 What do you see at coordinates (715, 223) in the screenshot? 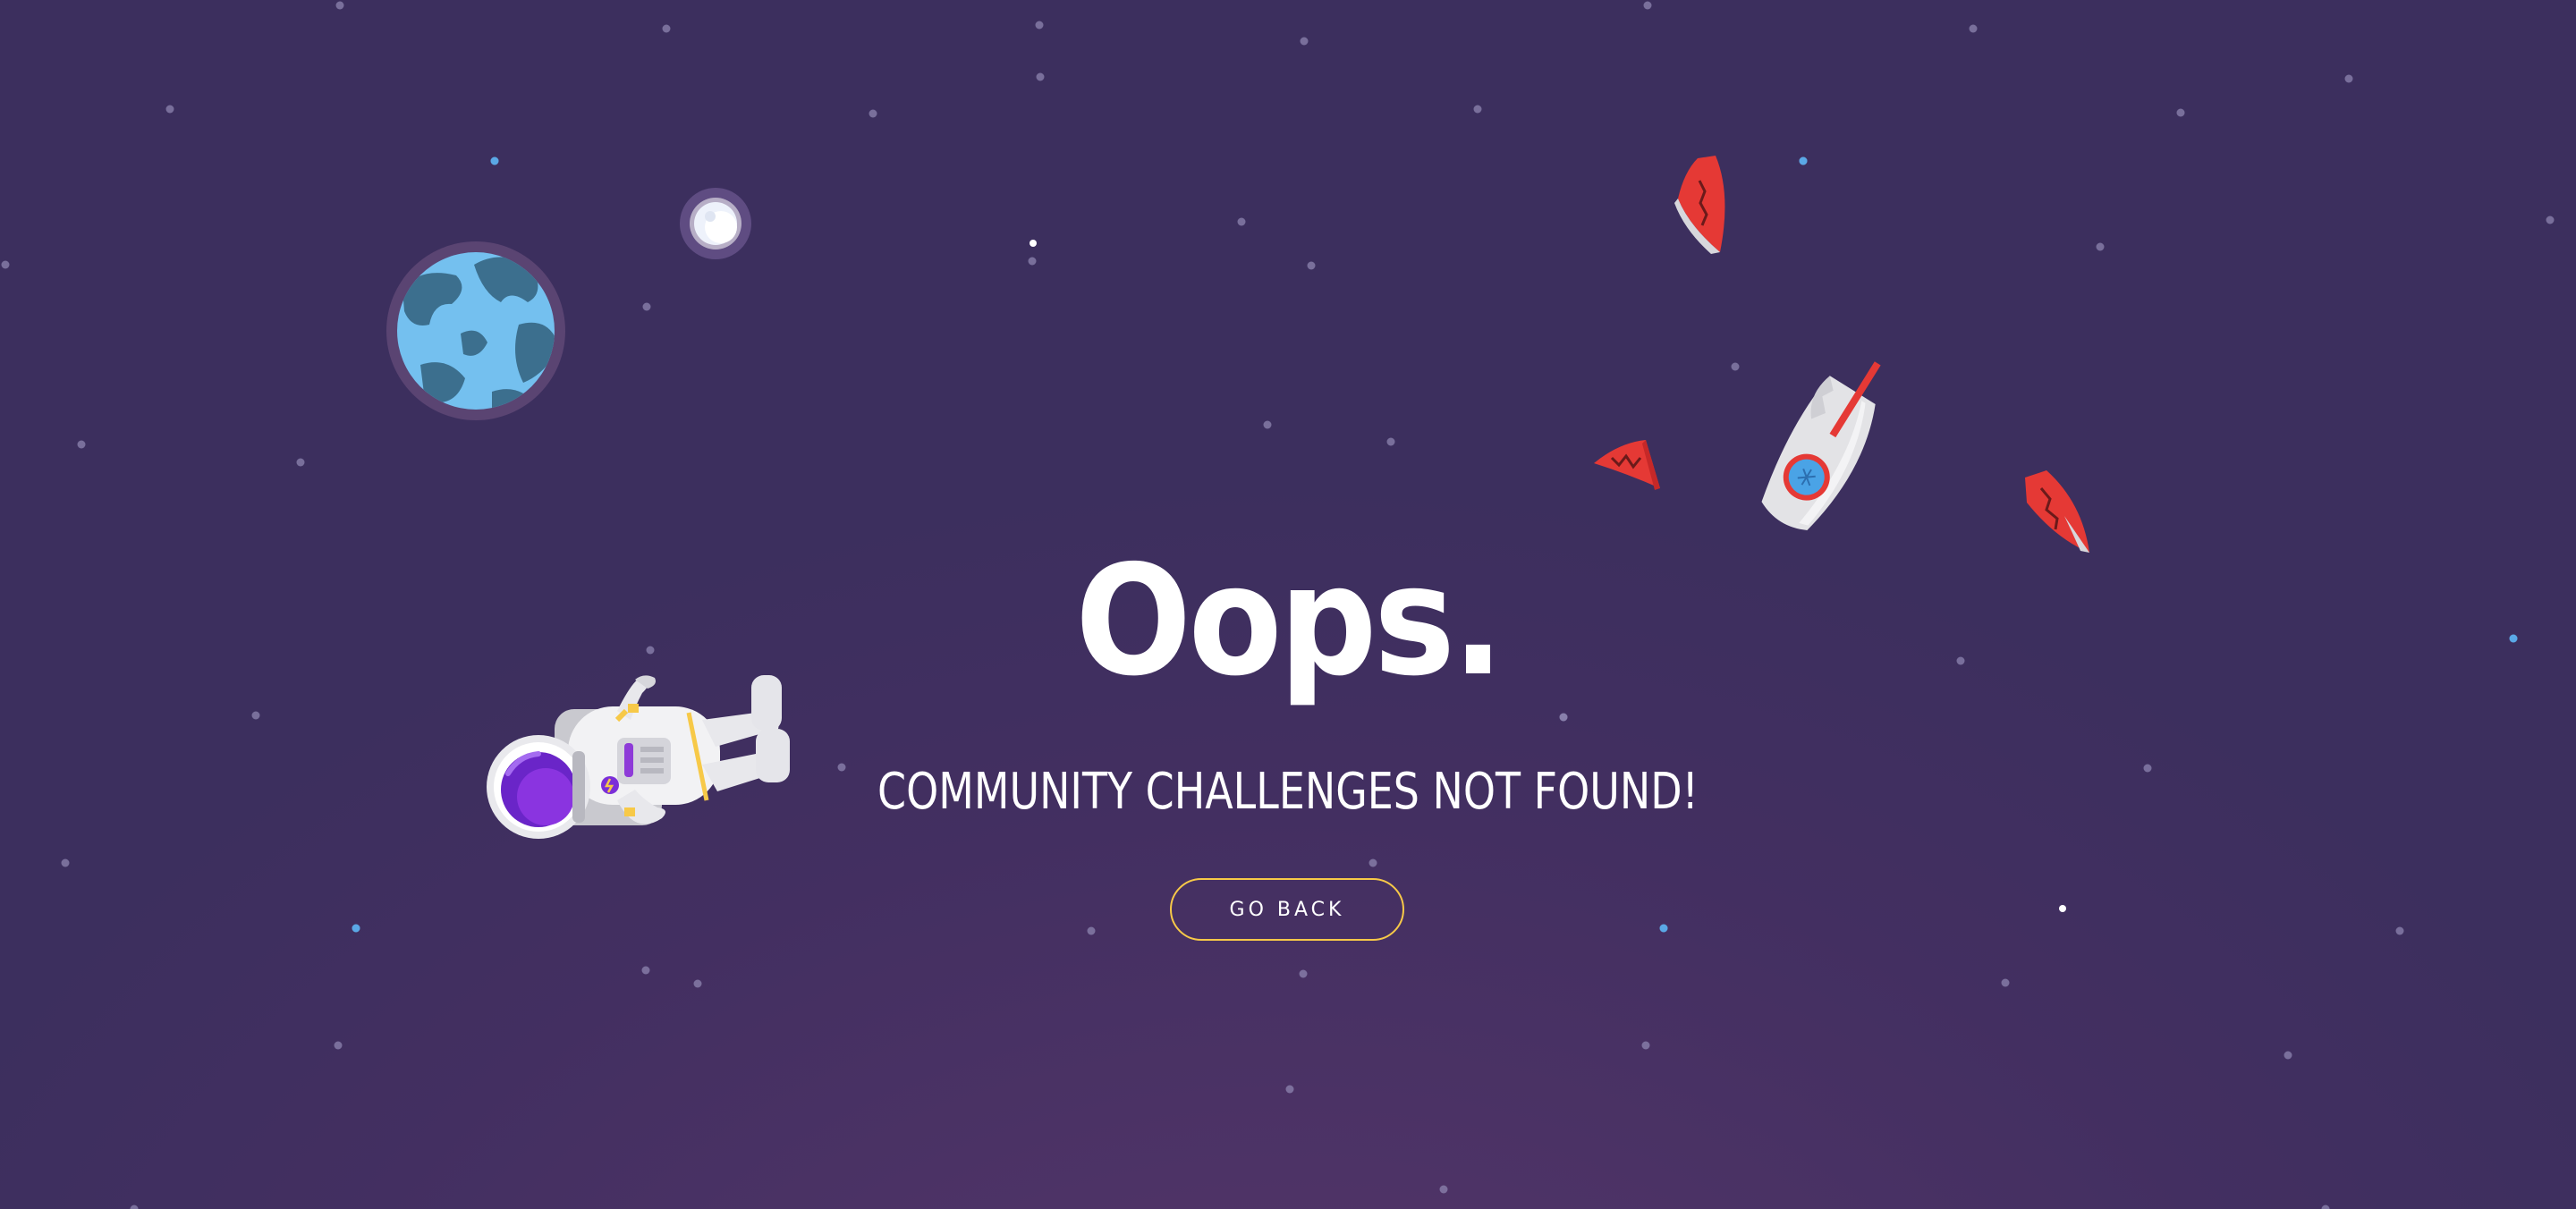
I see `moon-icon` at bounding box center [715, 223].